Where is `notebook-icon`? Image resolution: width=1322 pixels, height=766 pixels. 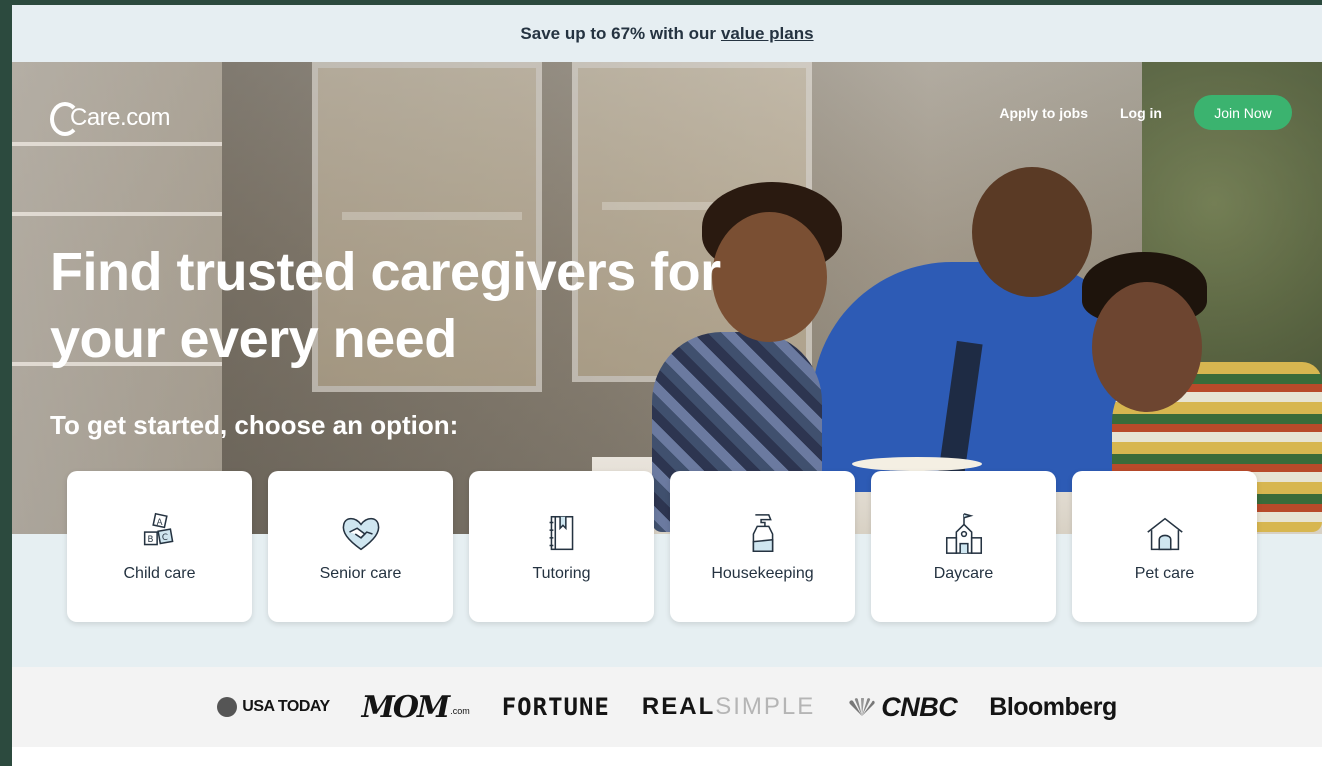
notebook-icon is located at coordinates (561, 532).